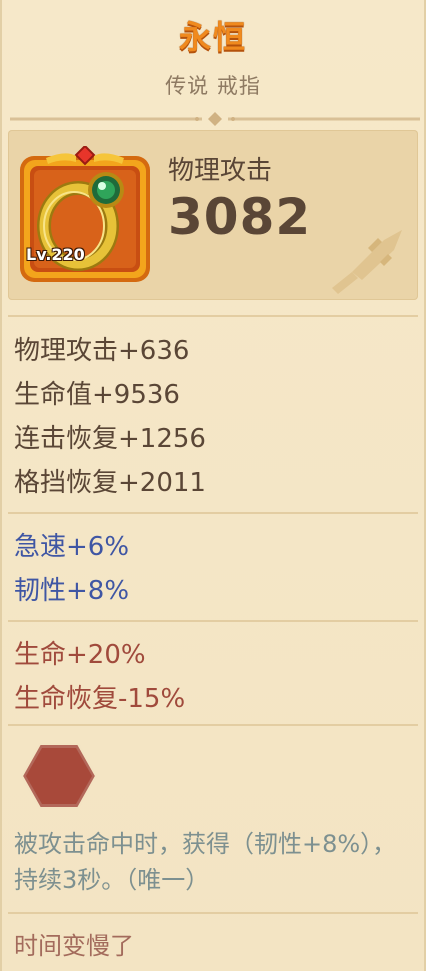 This screenshot has height=971, width=426. I want to click on skill-description: 被攻击命中时，获得（韧性+8%），持续3秒。（唯一）, so click(205, 862).